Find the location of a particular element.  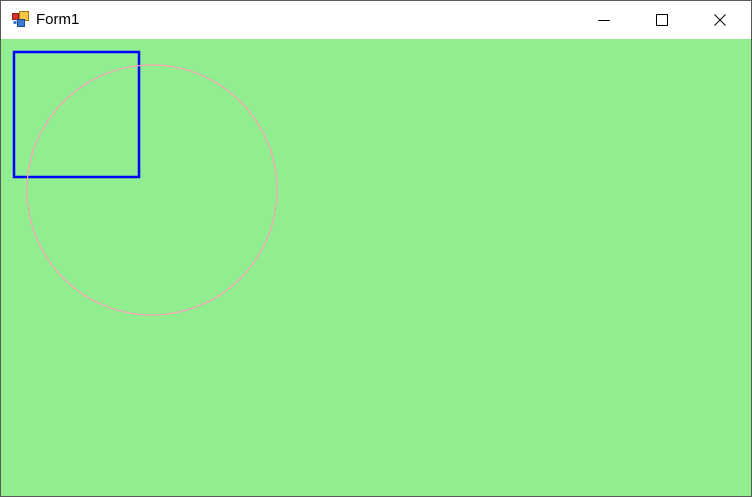

minimize-icon is located at coordinates (604, 20).